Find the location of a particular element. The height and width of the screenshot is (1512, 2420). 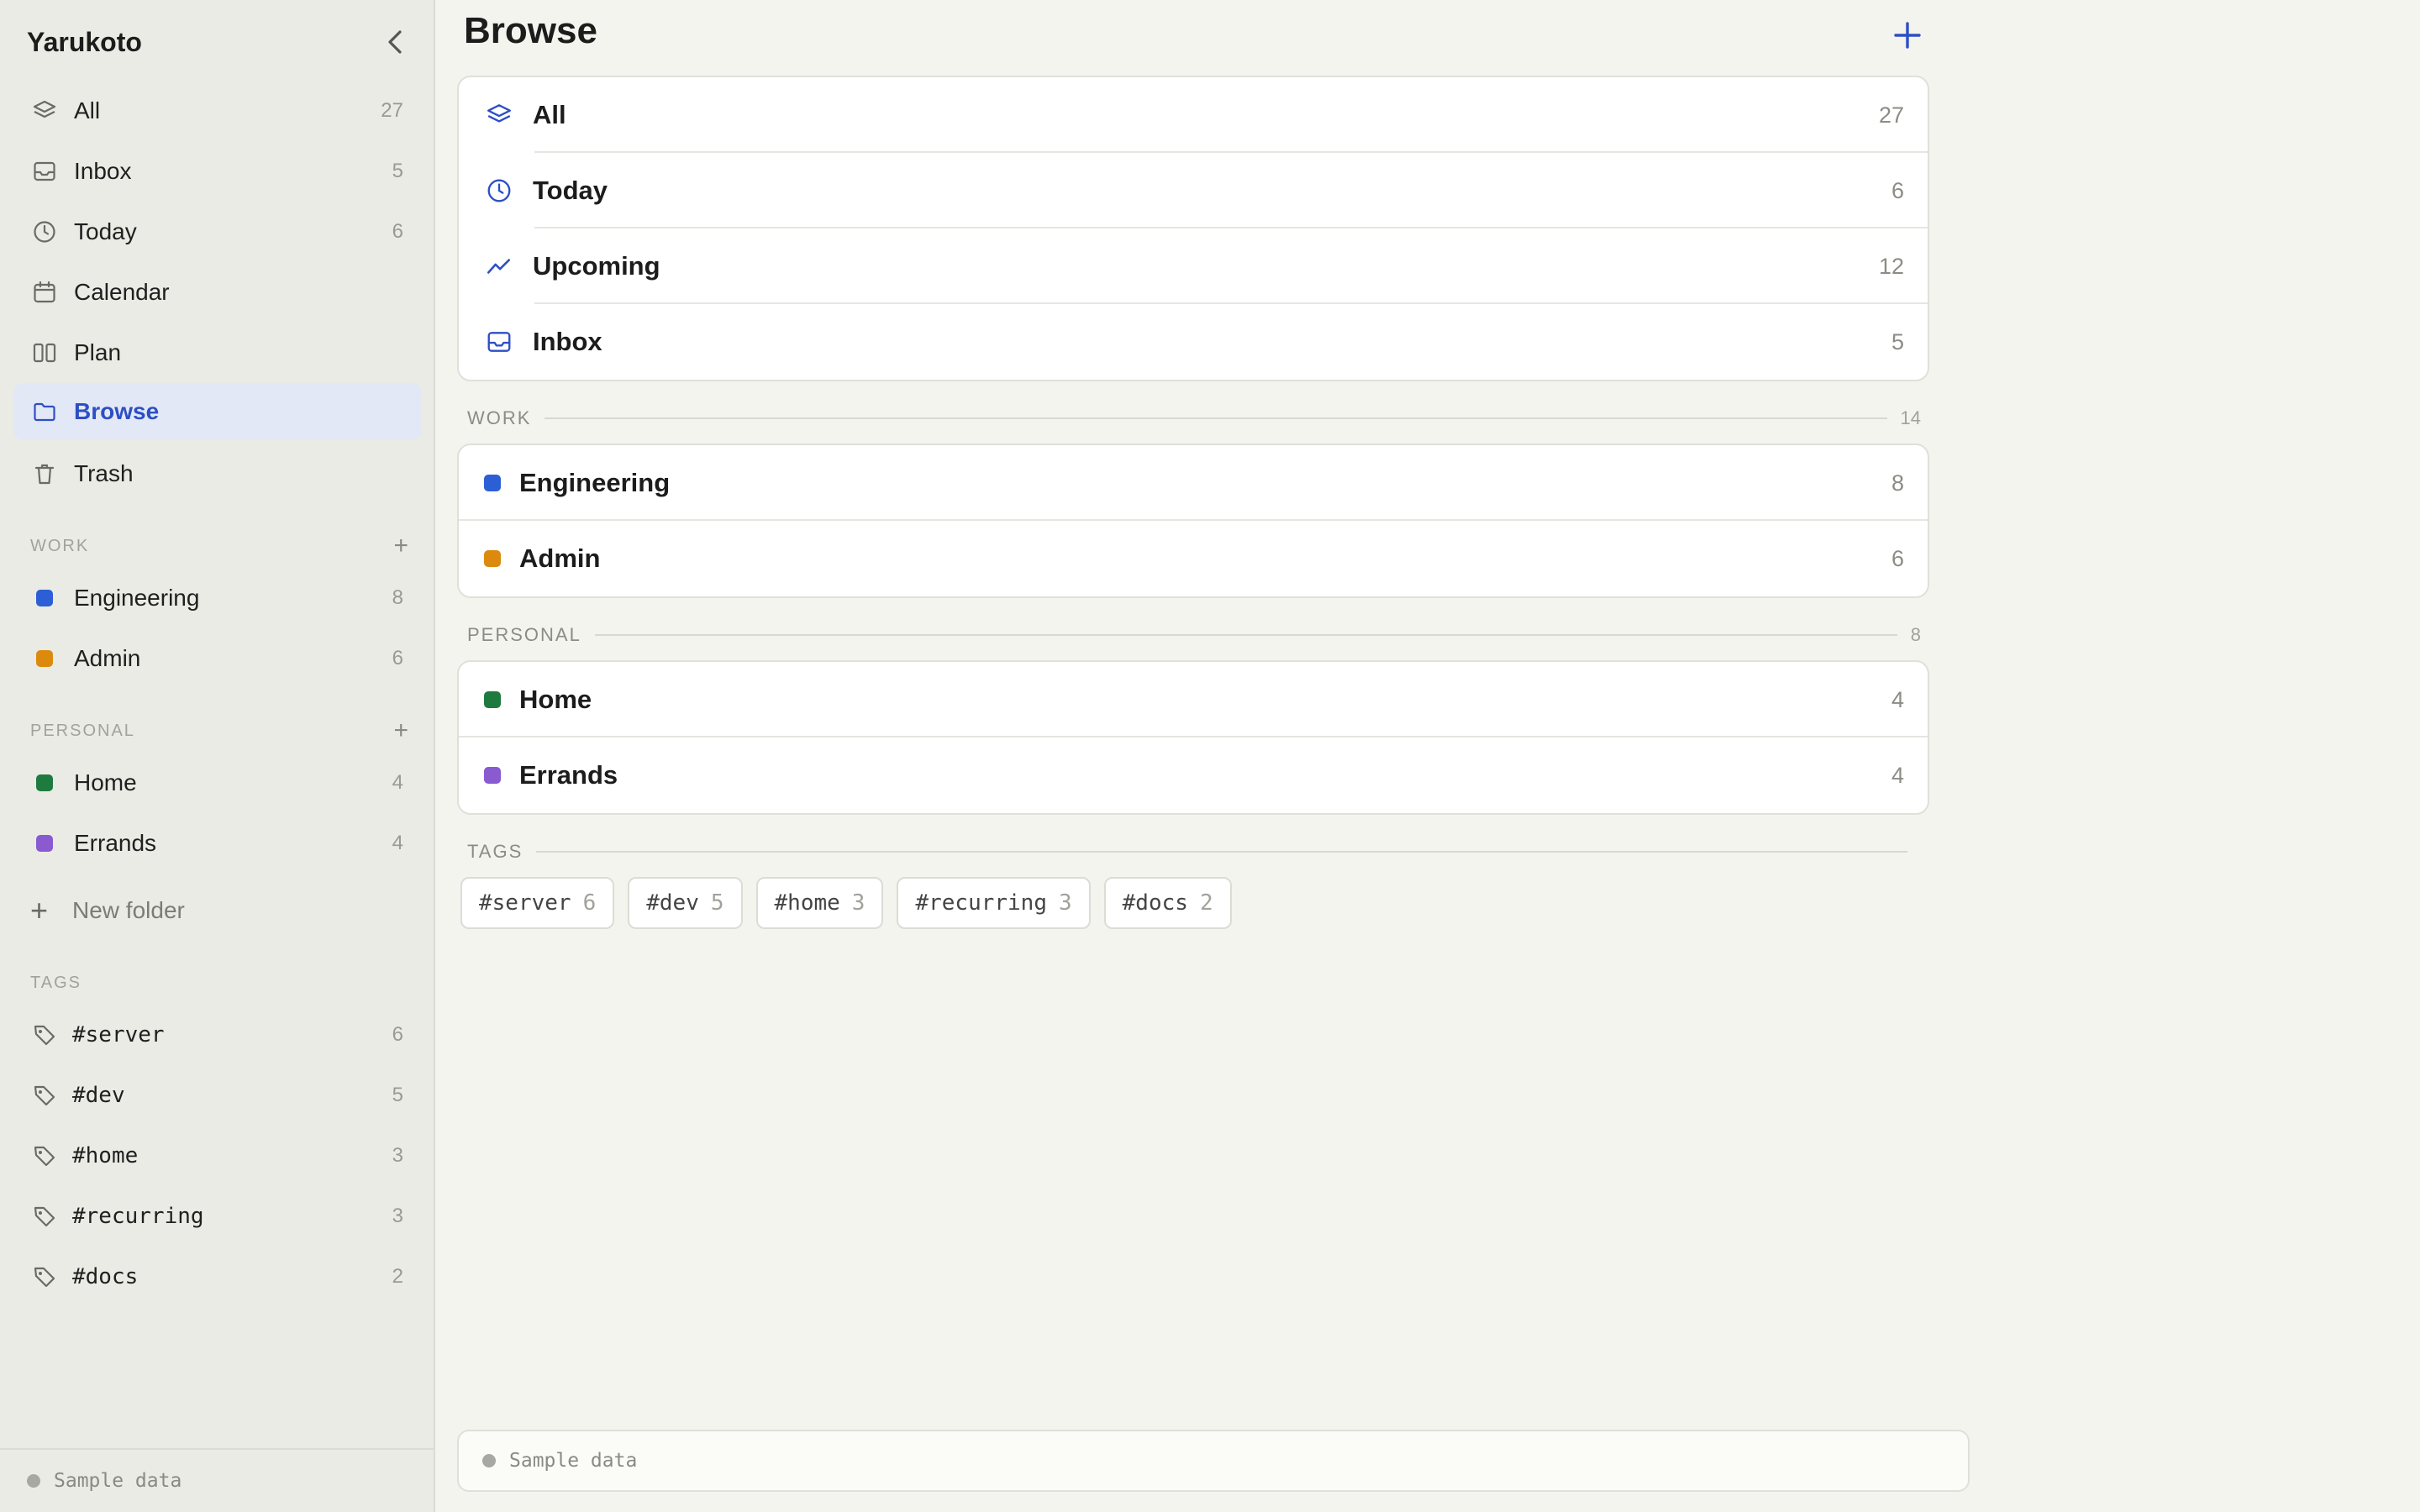

sidebar-item-inbox: Inbox 5 is located at coordinates (218, 171).